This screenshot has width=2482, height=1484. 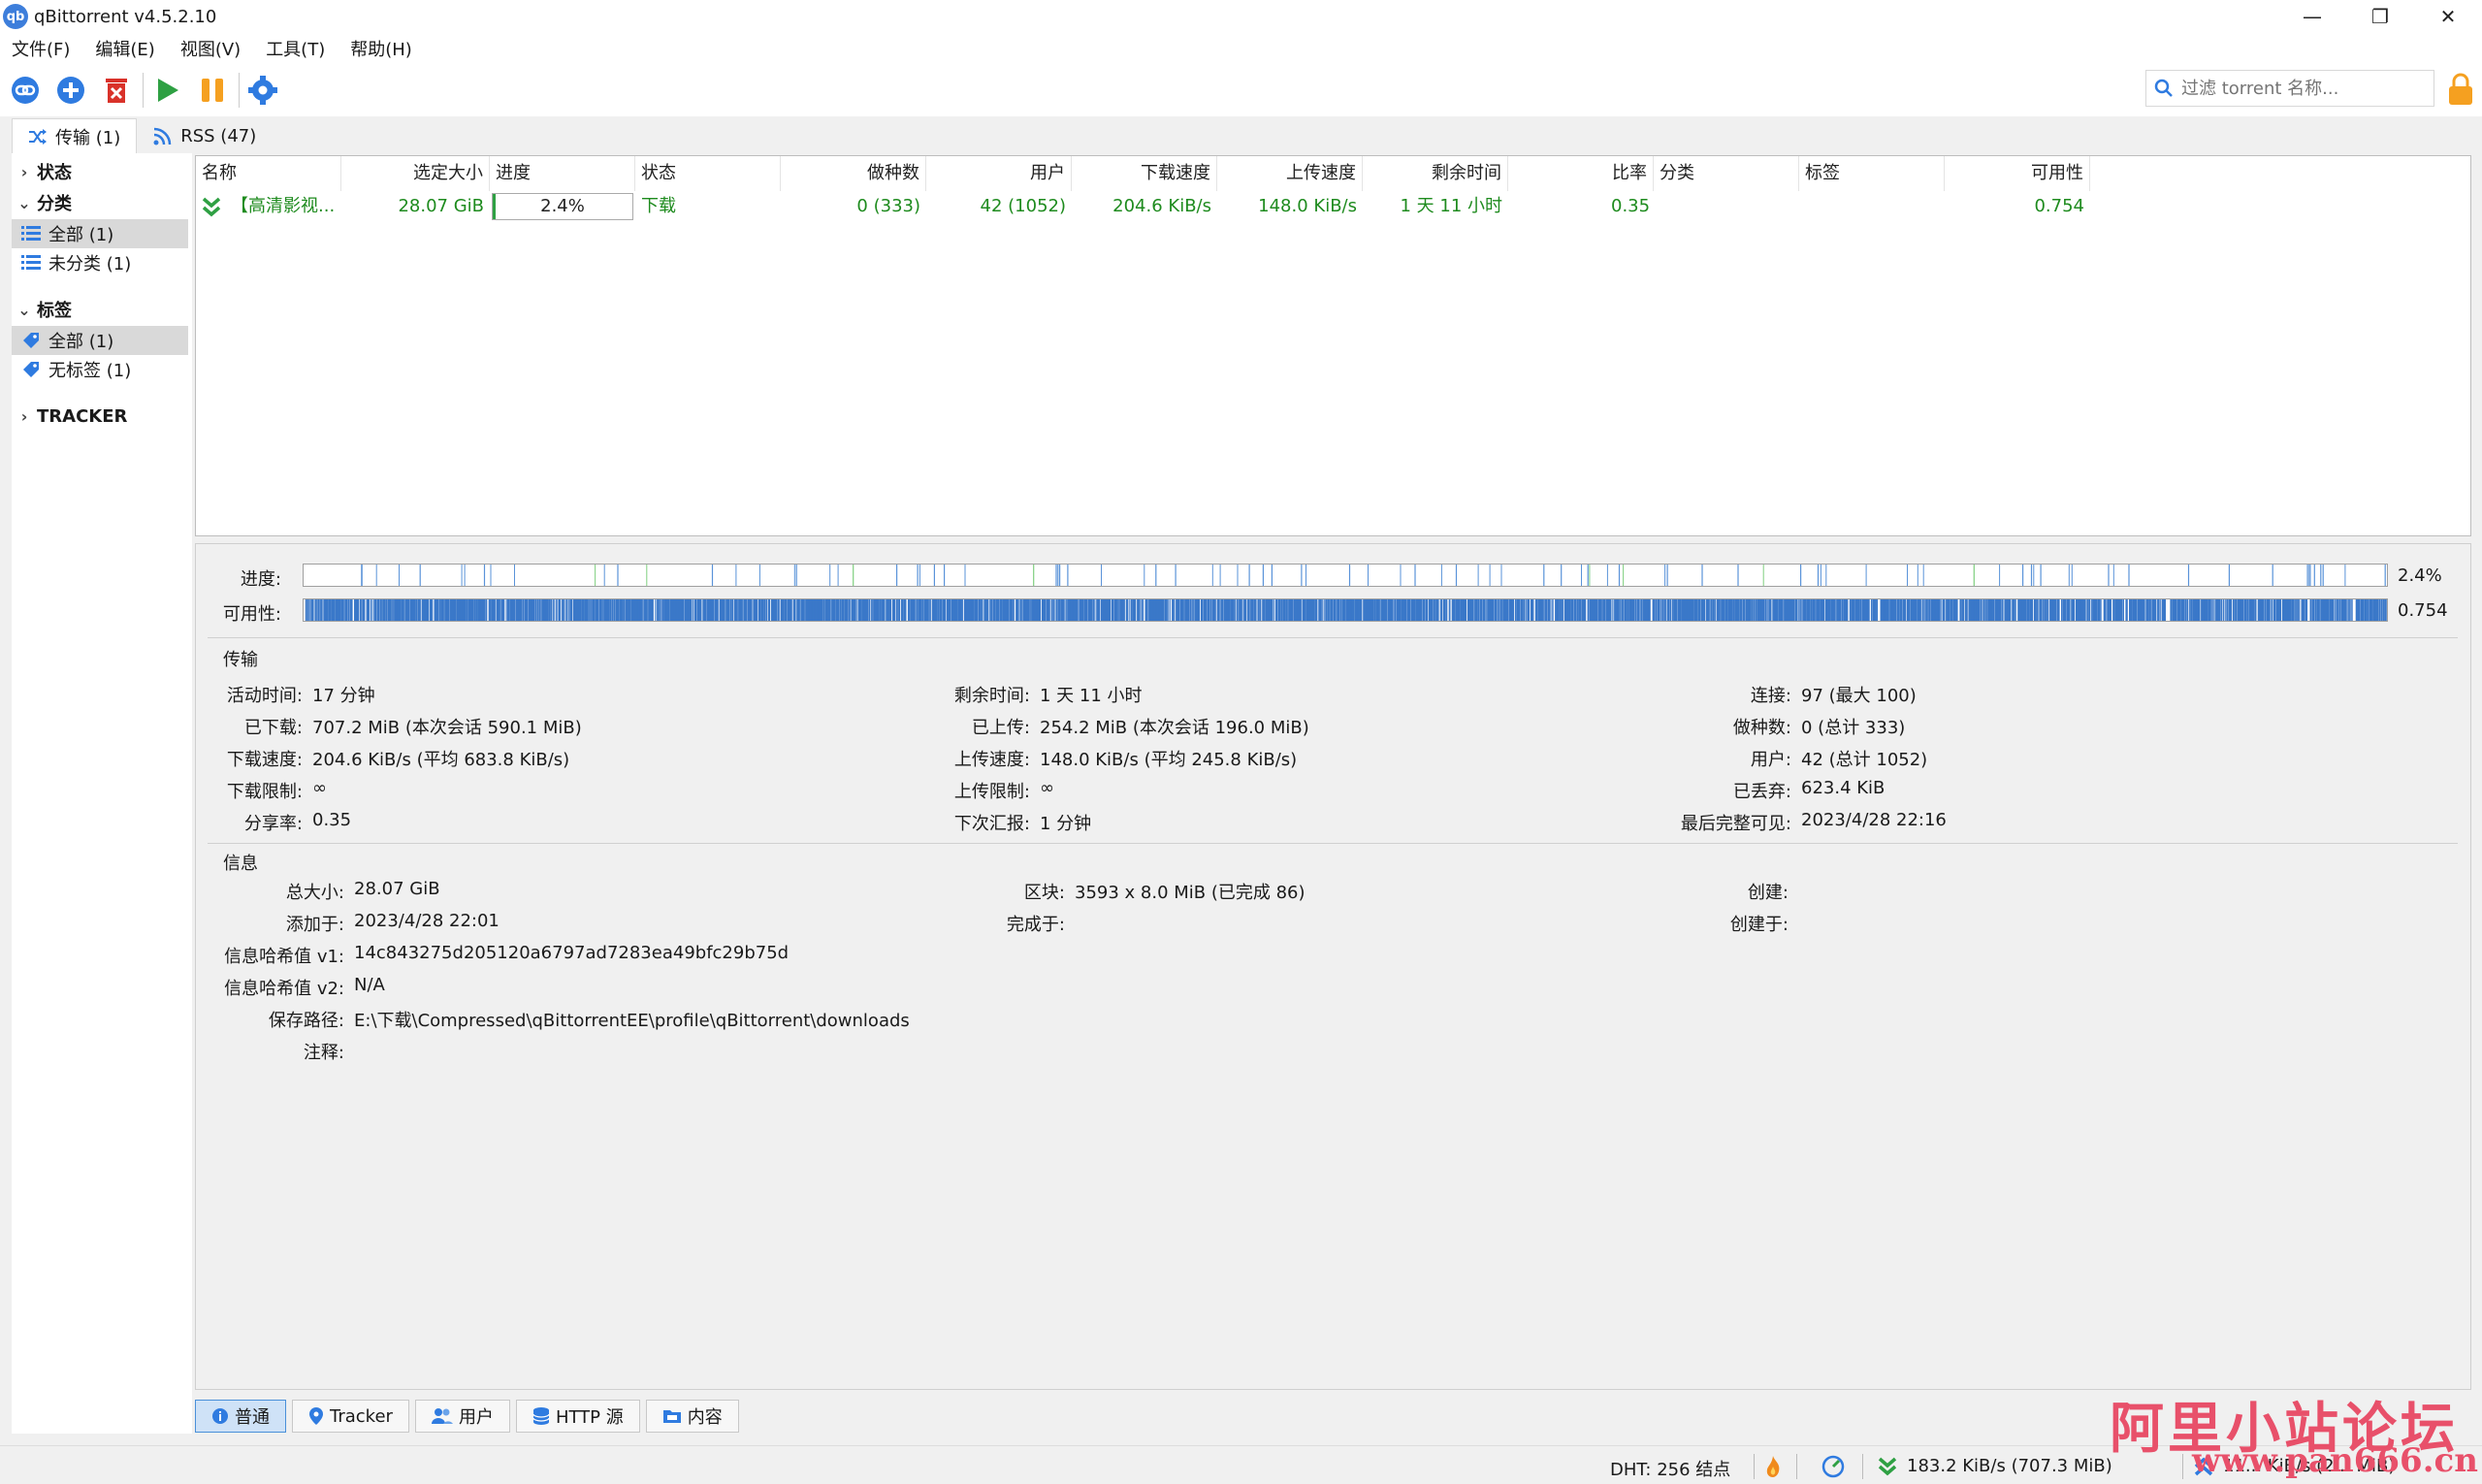 What do you see at coordinates (100, 416) in the screenshot?
I see `sidebar-tracker-header: › TRACKER` at bounding box center [100, 416].